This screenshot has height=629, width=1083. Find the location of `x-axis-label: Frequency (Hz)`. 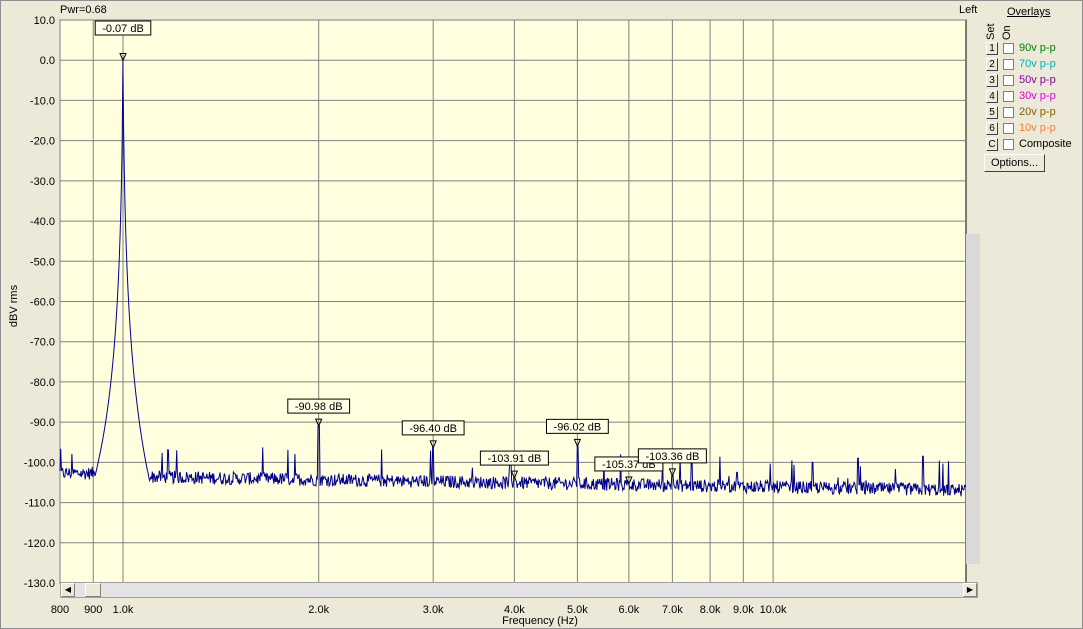

x-axis-label: Frequency (Hz) is located at coordinates (540, 621).